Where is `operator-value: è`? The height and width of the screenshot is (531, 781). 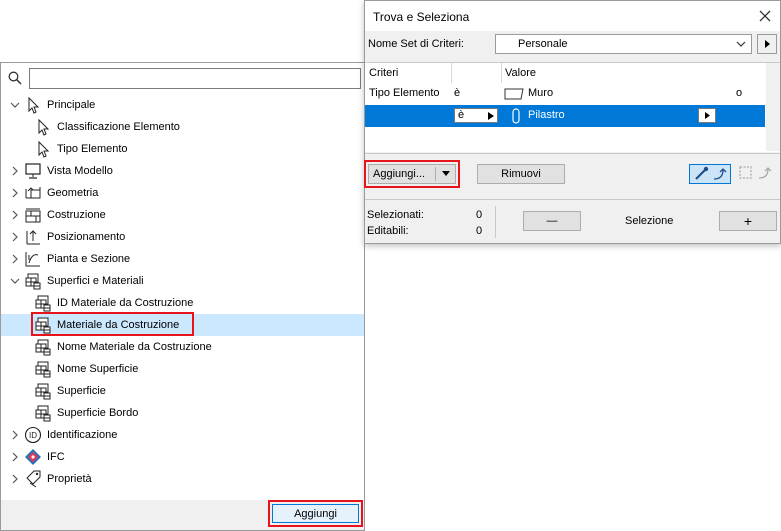 operator-value: è is located at coordinates (461, 115).